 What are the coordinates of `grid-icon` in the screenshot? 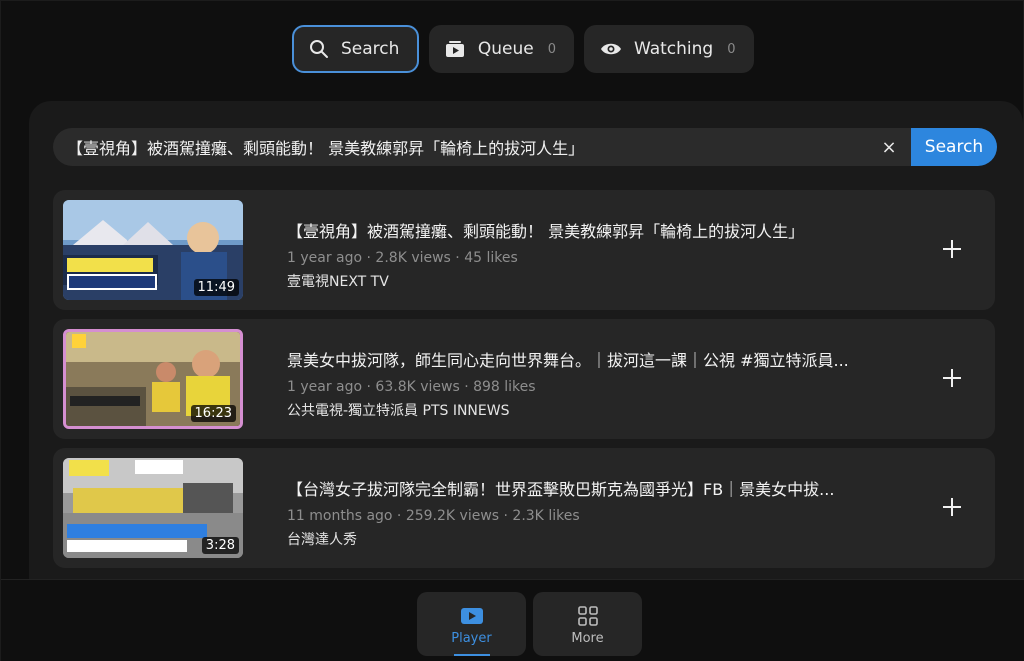 It's located at (588, 616).